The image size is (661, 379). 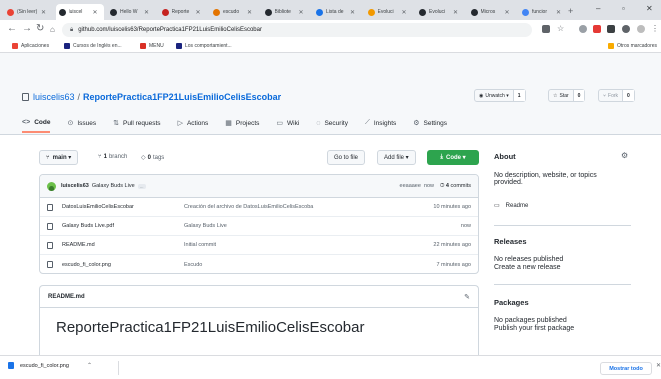 What do you see at coordinates (430, 125) in the screenshot?
I see `tab-settings: ⚙ Settings` at bounding box center [430, 125].